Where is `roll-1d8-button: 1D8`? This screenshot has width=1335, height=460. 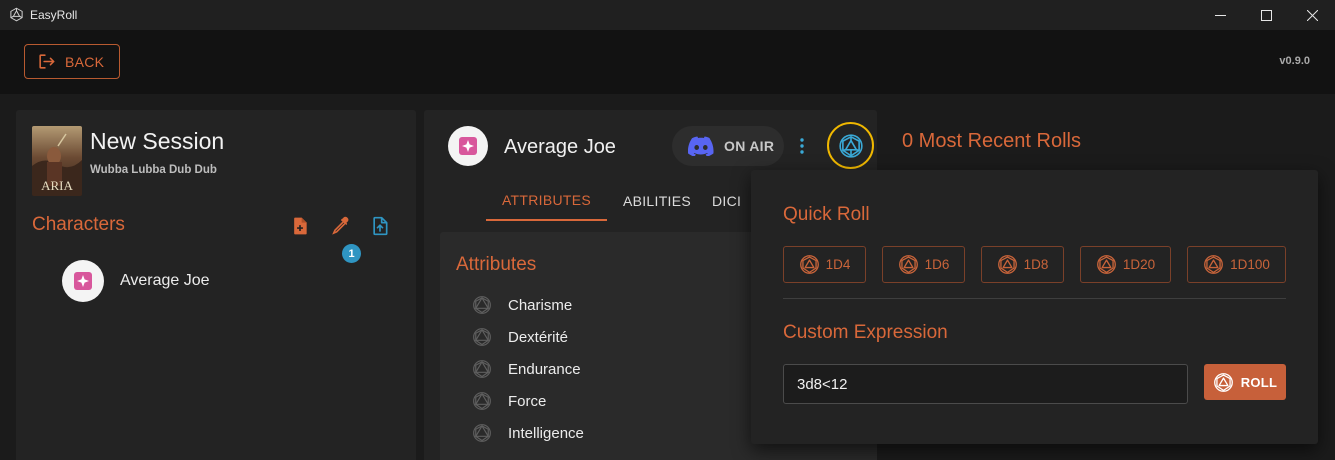
roll-1d8-button: 1D8 is located at coordinates (1022, 264).